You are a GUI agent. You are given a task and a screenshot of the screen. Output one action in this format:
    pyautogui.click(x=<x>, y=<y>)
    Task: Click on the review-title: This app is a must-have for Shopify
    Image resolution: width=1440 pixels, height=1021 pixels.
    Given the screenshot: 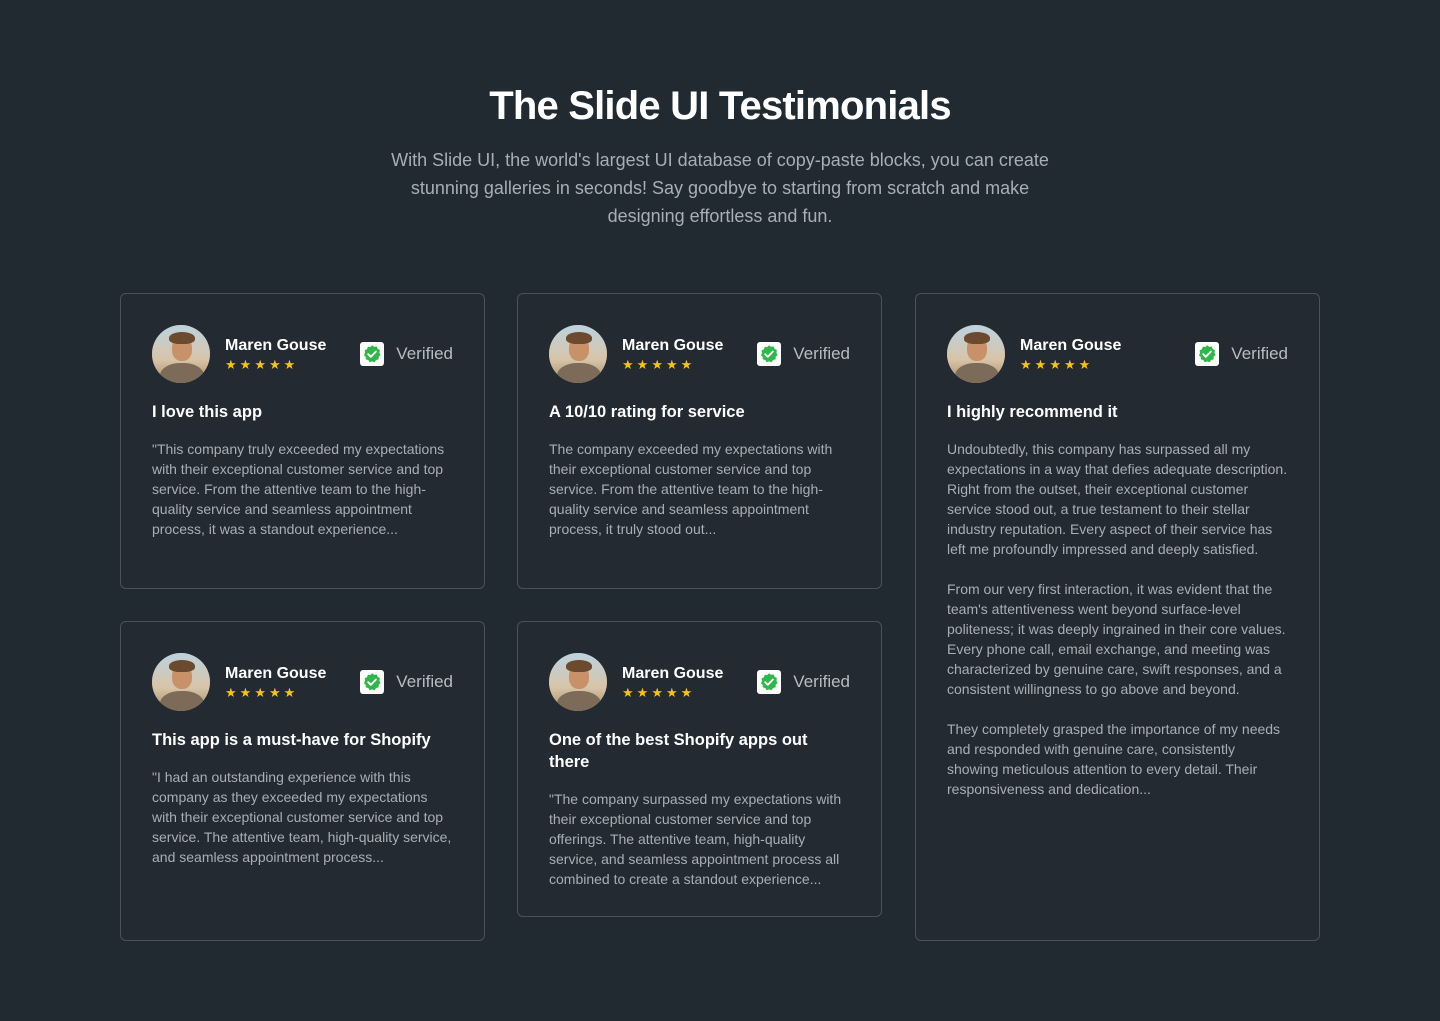 What is the action you would take?
    pyautogui.click(x=291, y=740)
    